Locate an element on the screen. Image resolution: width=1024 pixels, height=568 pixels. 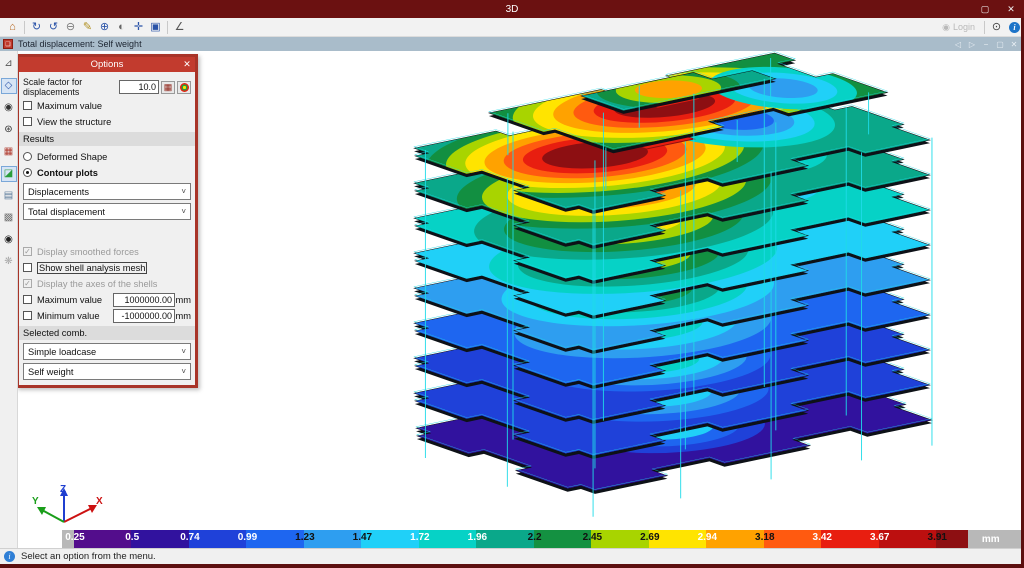
orbit-icon: ↺ is located at coordinates (53, 27).